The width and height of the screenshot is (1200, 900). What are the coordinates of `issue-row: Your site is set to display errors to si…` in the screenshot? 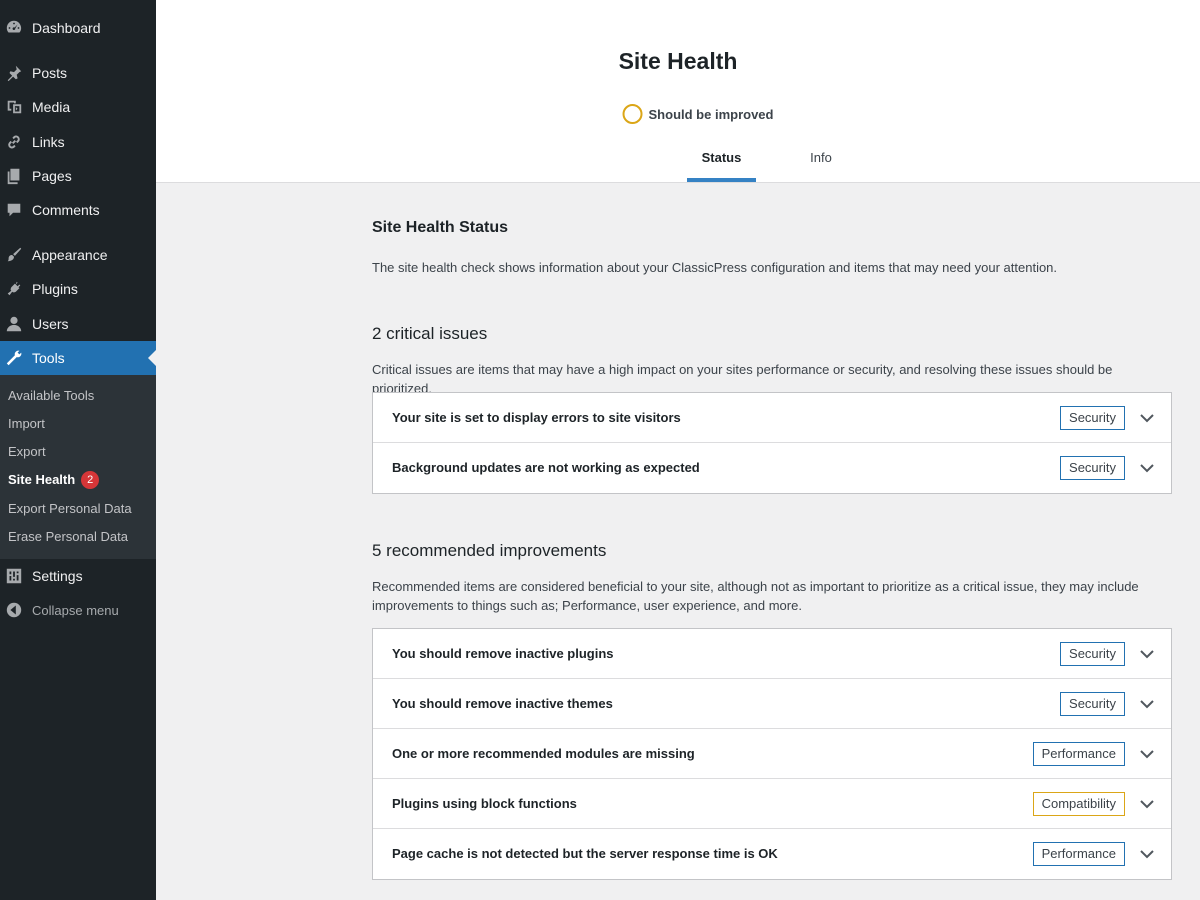 It's located at (772, 418).